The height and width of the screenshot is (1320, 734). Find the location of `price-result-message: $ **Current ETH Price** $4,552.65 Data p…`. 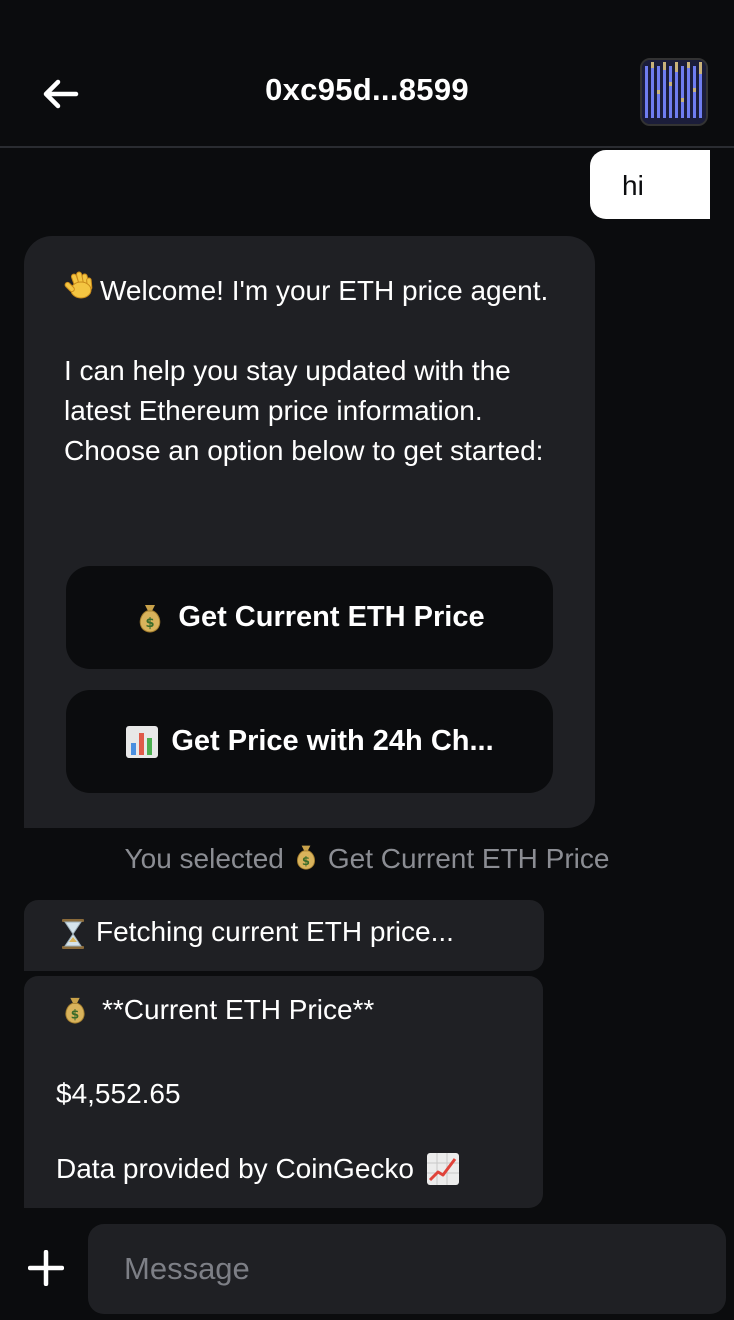

price-result-message: $ **Current ETH Price** $4,552.65 Data p… is located at coordinates (283, 1092).